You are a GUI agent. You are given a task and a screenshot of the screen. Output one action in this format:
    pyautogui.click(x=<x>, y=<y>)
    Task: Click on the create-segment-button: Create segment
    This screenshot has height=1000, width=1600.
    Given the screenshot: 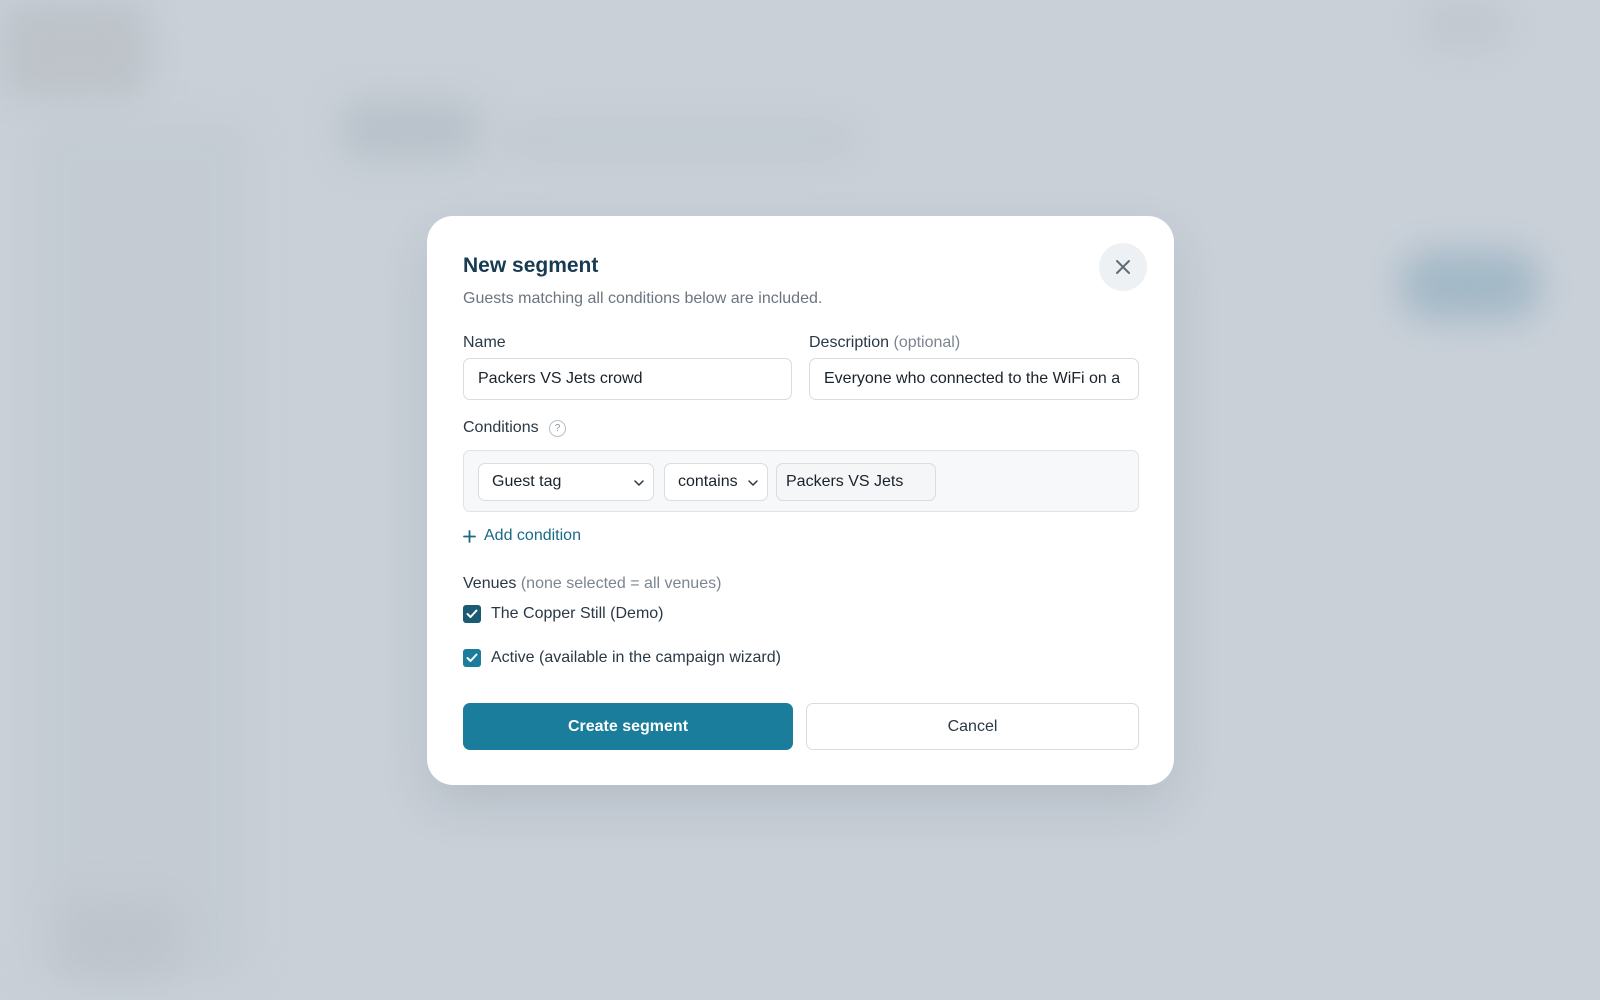 What is the action you would take?
    pyautogui.click(x=628, y=726)
    